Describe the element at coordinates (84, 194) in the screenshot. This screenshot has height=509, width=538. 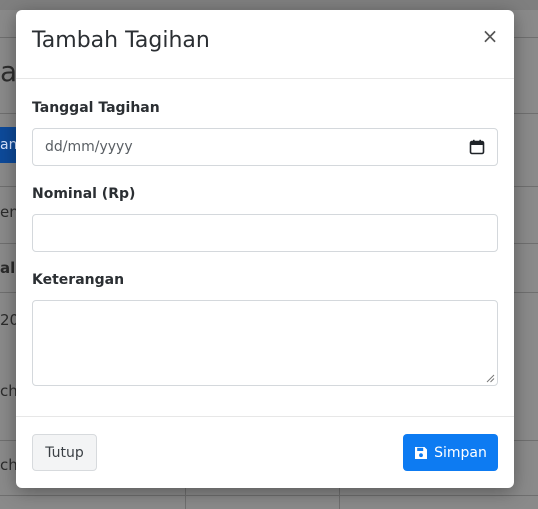
I see `amount-label: Nominal (Rp)` at that location.